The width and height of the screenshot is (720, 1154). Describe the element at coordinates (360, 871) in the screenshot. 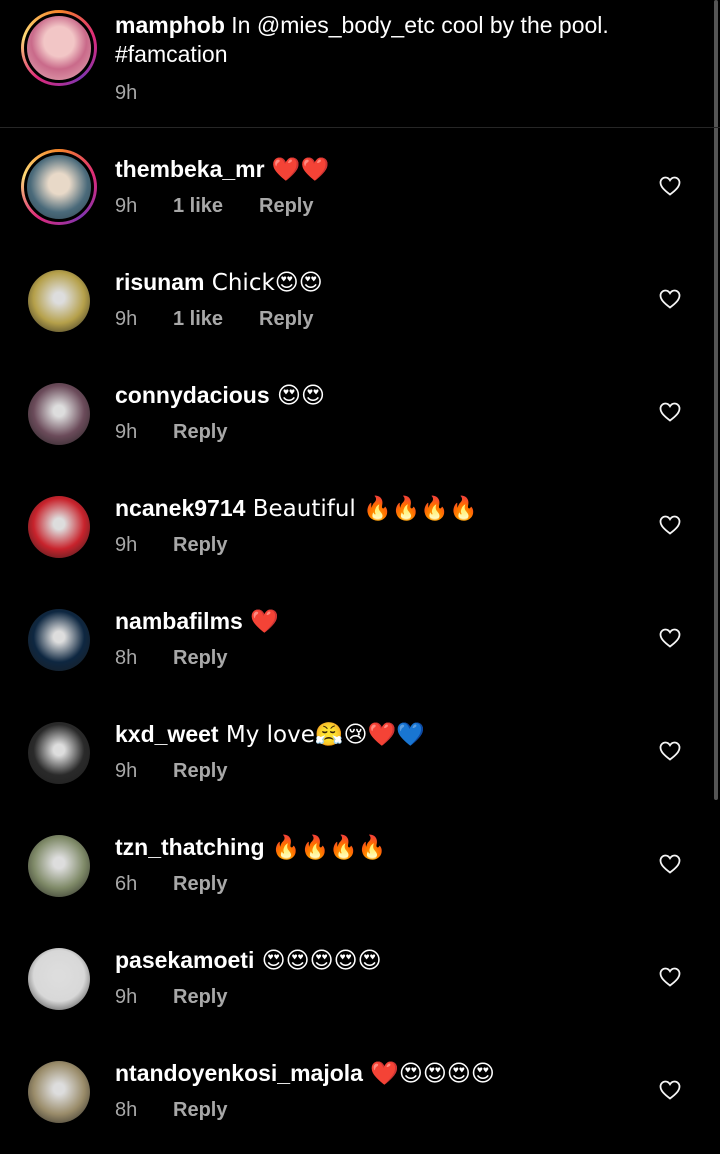

I see `comment-row: tzn_thatching 🔥🔥🔥🔥 6h Reply` at that location.